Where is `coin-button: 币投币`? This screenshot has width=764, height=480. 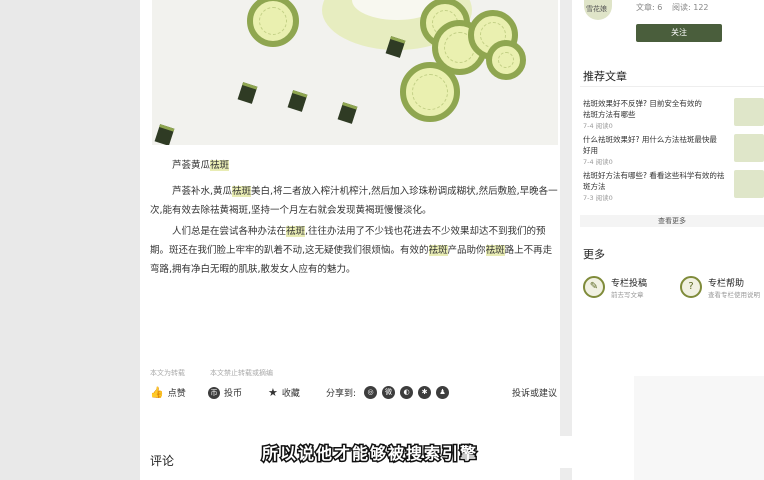
coin-button: 币投币 is located at coordinates (225, 392).